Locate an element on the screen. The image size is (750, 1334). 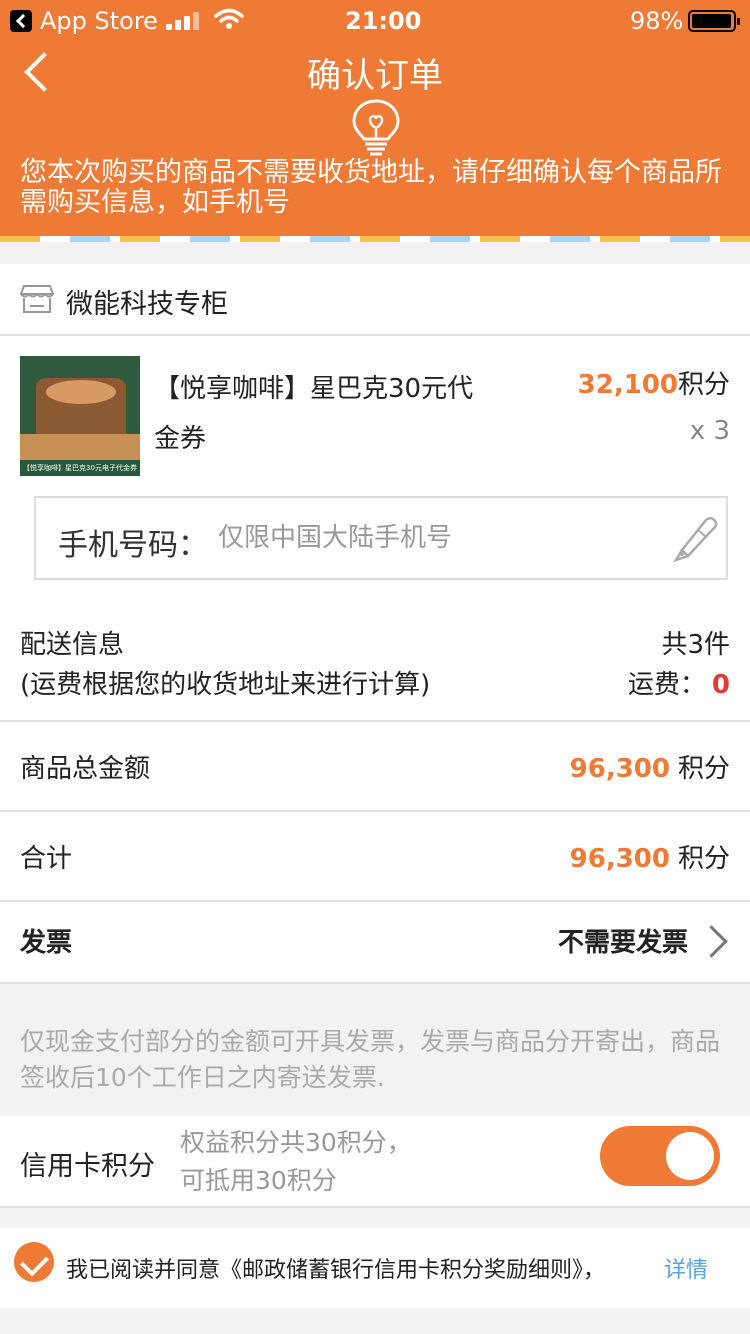
invoice-value: 不需要发票 is located at coordinates (622, 943).